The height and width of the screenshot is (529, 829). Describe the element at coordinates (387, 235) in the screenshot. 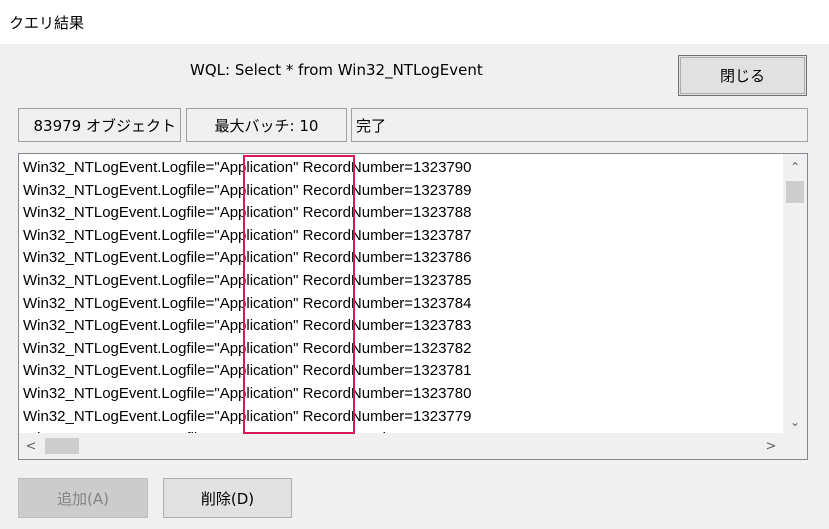

I see `row-record-number: RecordNumber=1323787` at that location.